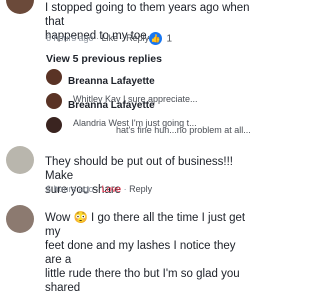 This screenshot has width=320, height=295. Describe the element at coordinates (100, 38) in the screenshot. I see `comment-meta: 6 hours ago · Like · Reply ·` at that location.